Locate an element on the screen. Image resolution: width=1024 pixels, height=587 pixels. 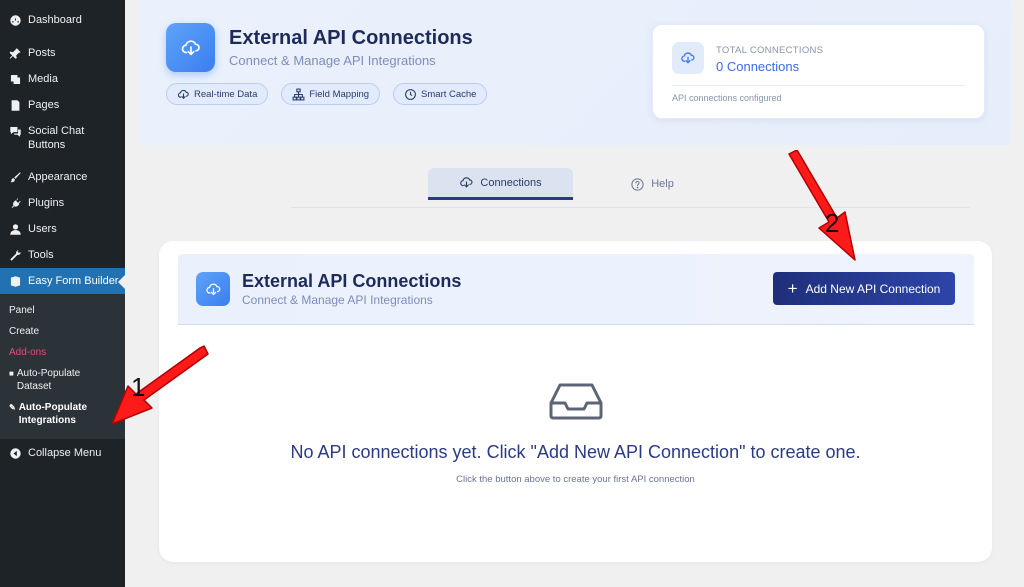
collapse-menu-button: Collapse Menu is located at coordinates (62, 452).